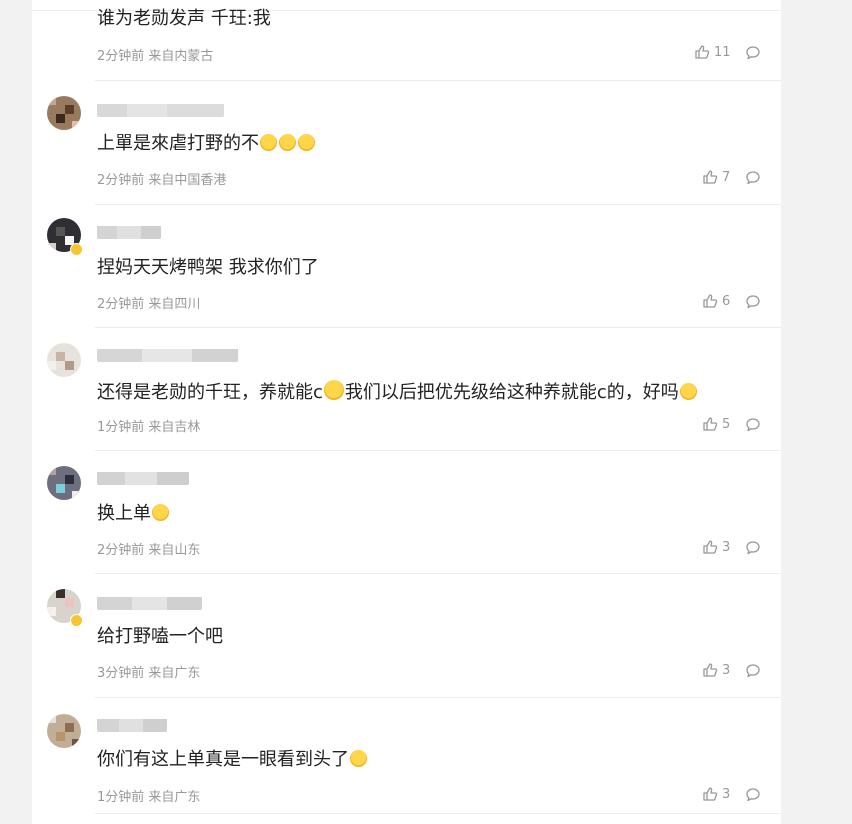  Describe the element at coordinates (406, 40) in the screenshot. I see `comment-item: 谁为老勋发声 千玨:我 2分钟前 来自内蒙古 11` at that location.